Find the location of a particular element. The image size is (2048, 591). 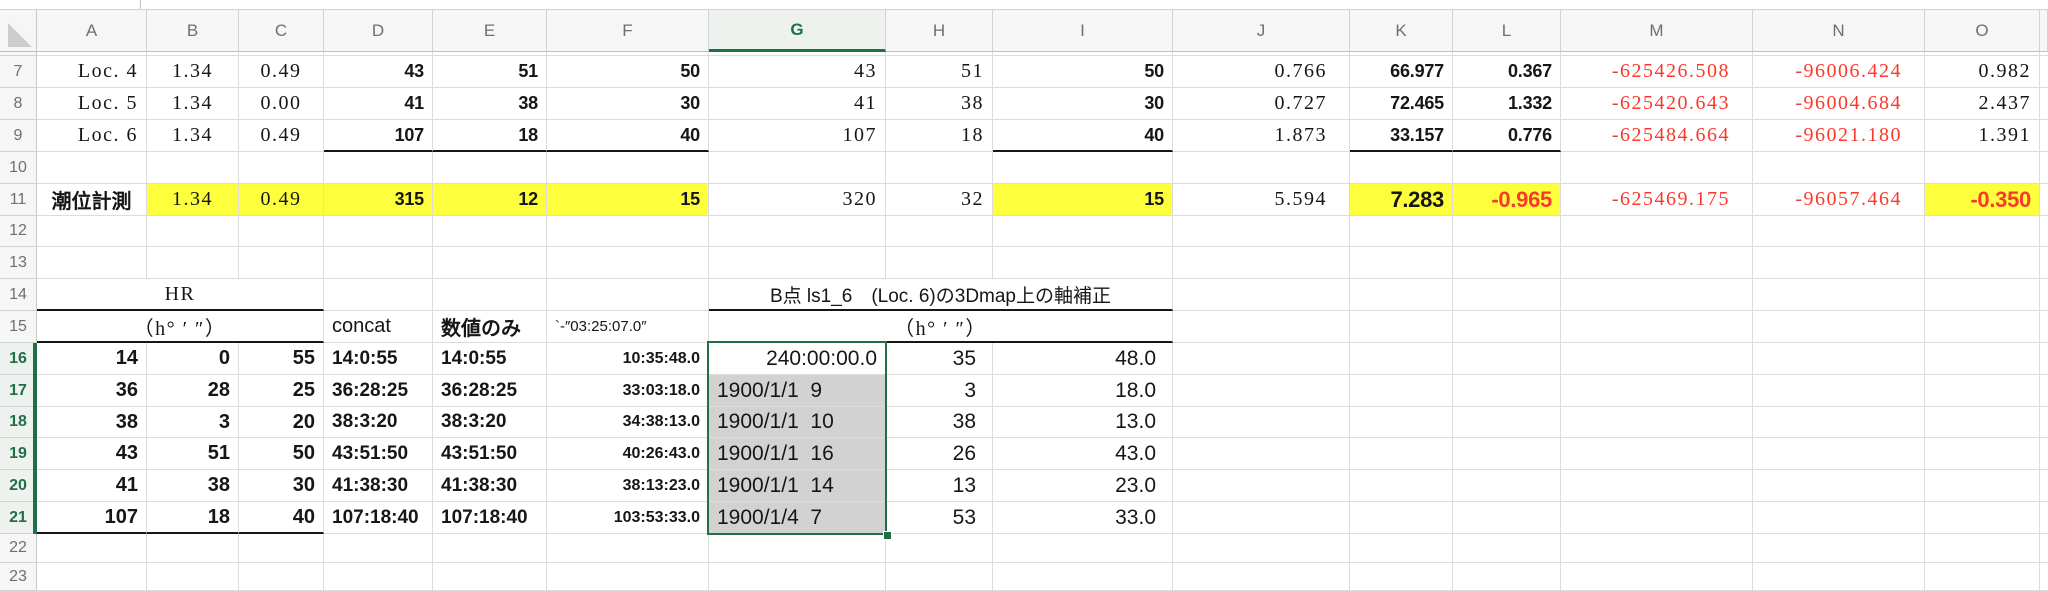

cell-J22 is located at coordinates (1261, 548).